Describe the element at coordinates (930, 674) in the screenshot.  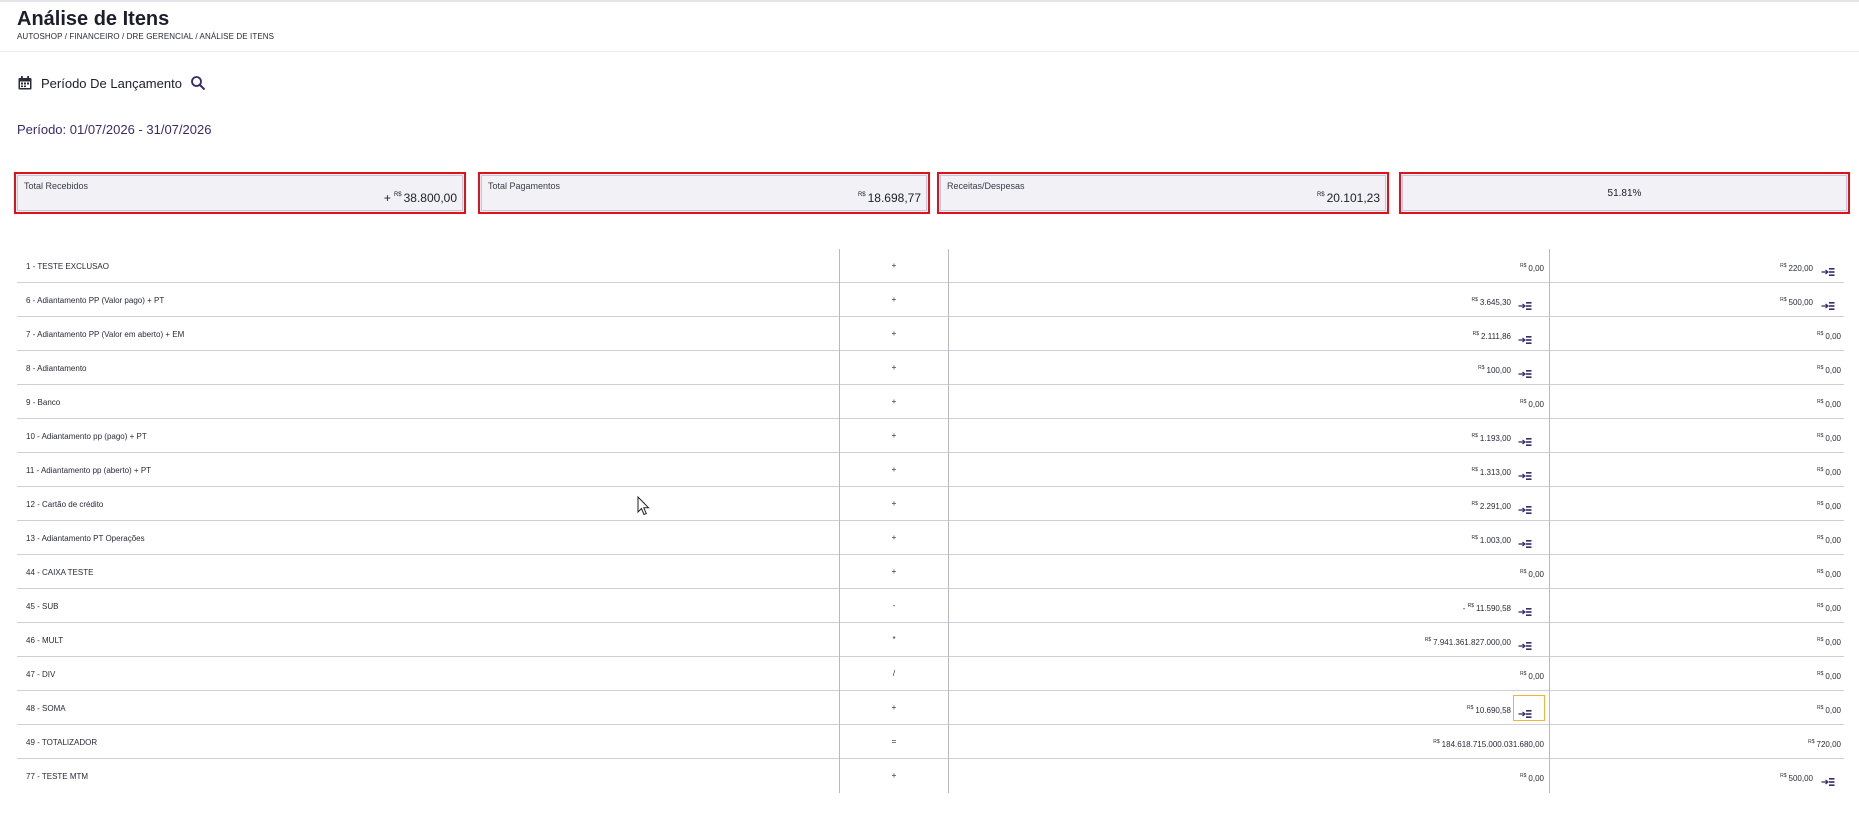
I see `table-row: 47 - DIV / R$ 0,00 R$ 0,00` at that location.